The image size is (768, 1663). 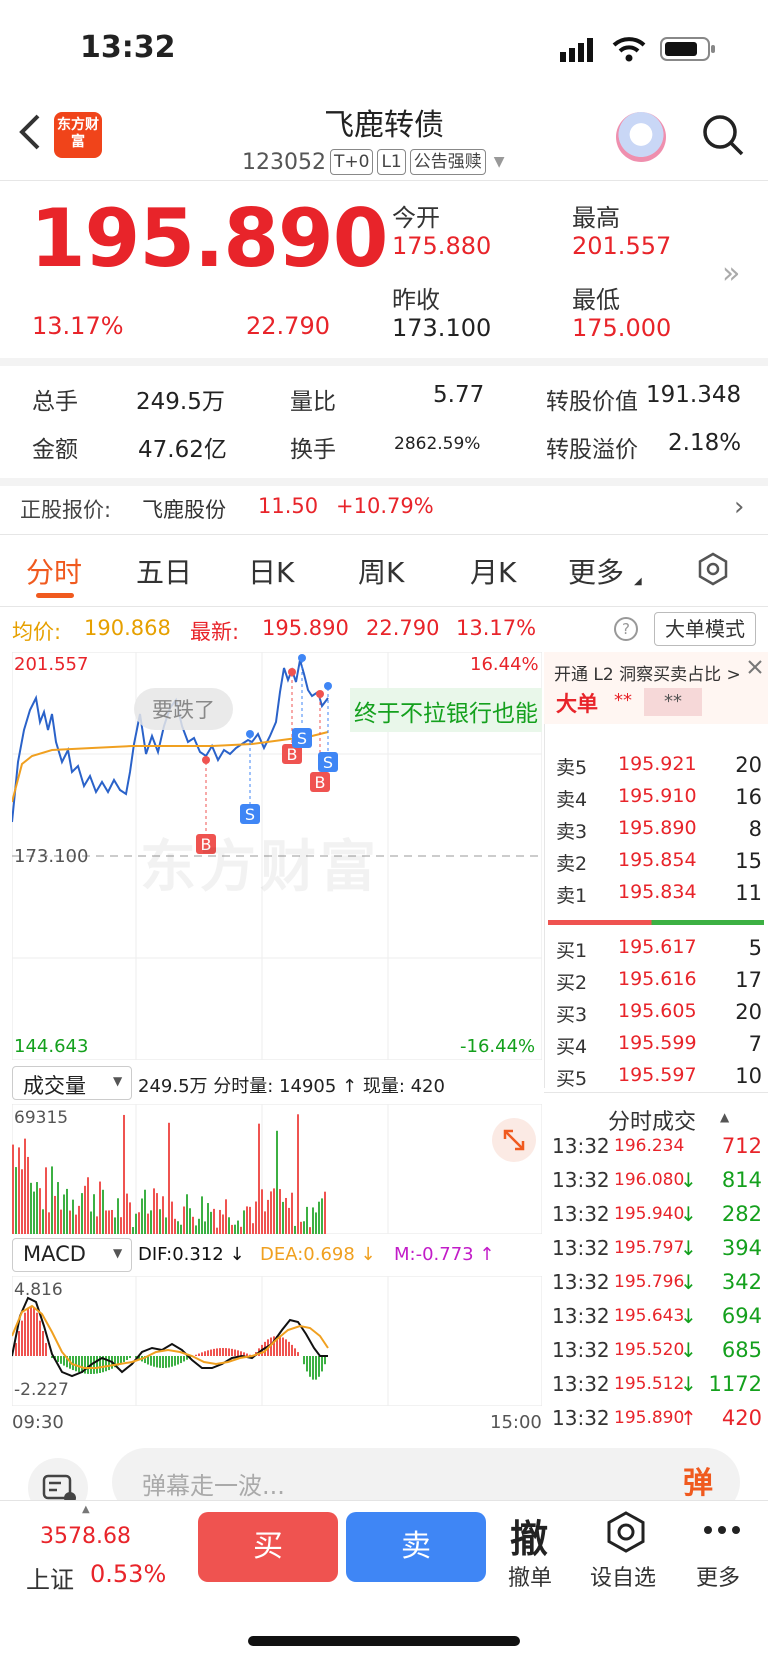 I want to click on bid-volume: 20, so click(x=748, y=1012).